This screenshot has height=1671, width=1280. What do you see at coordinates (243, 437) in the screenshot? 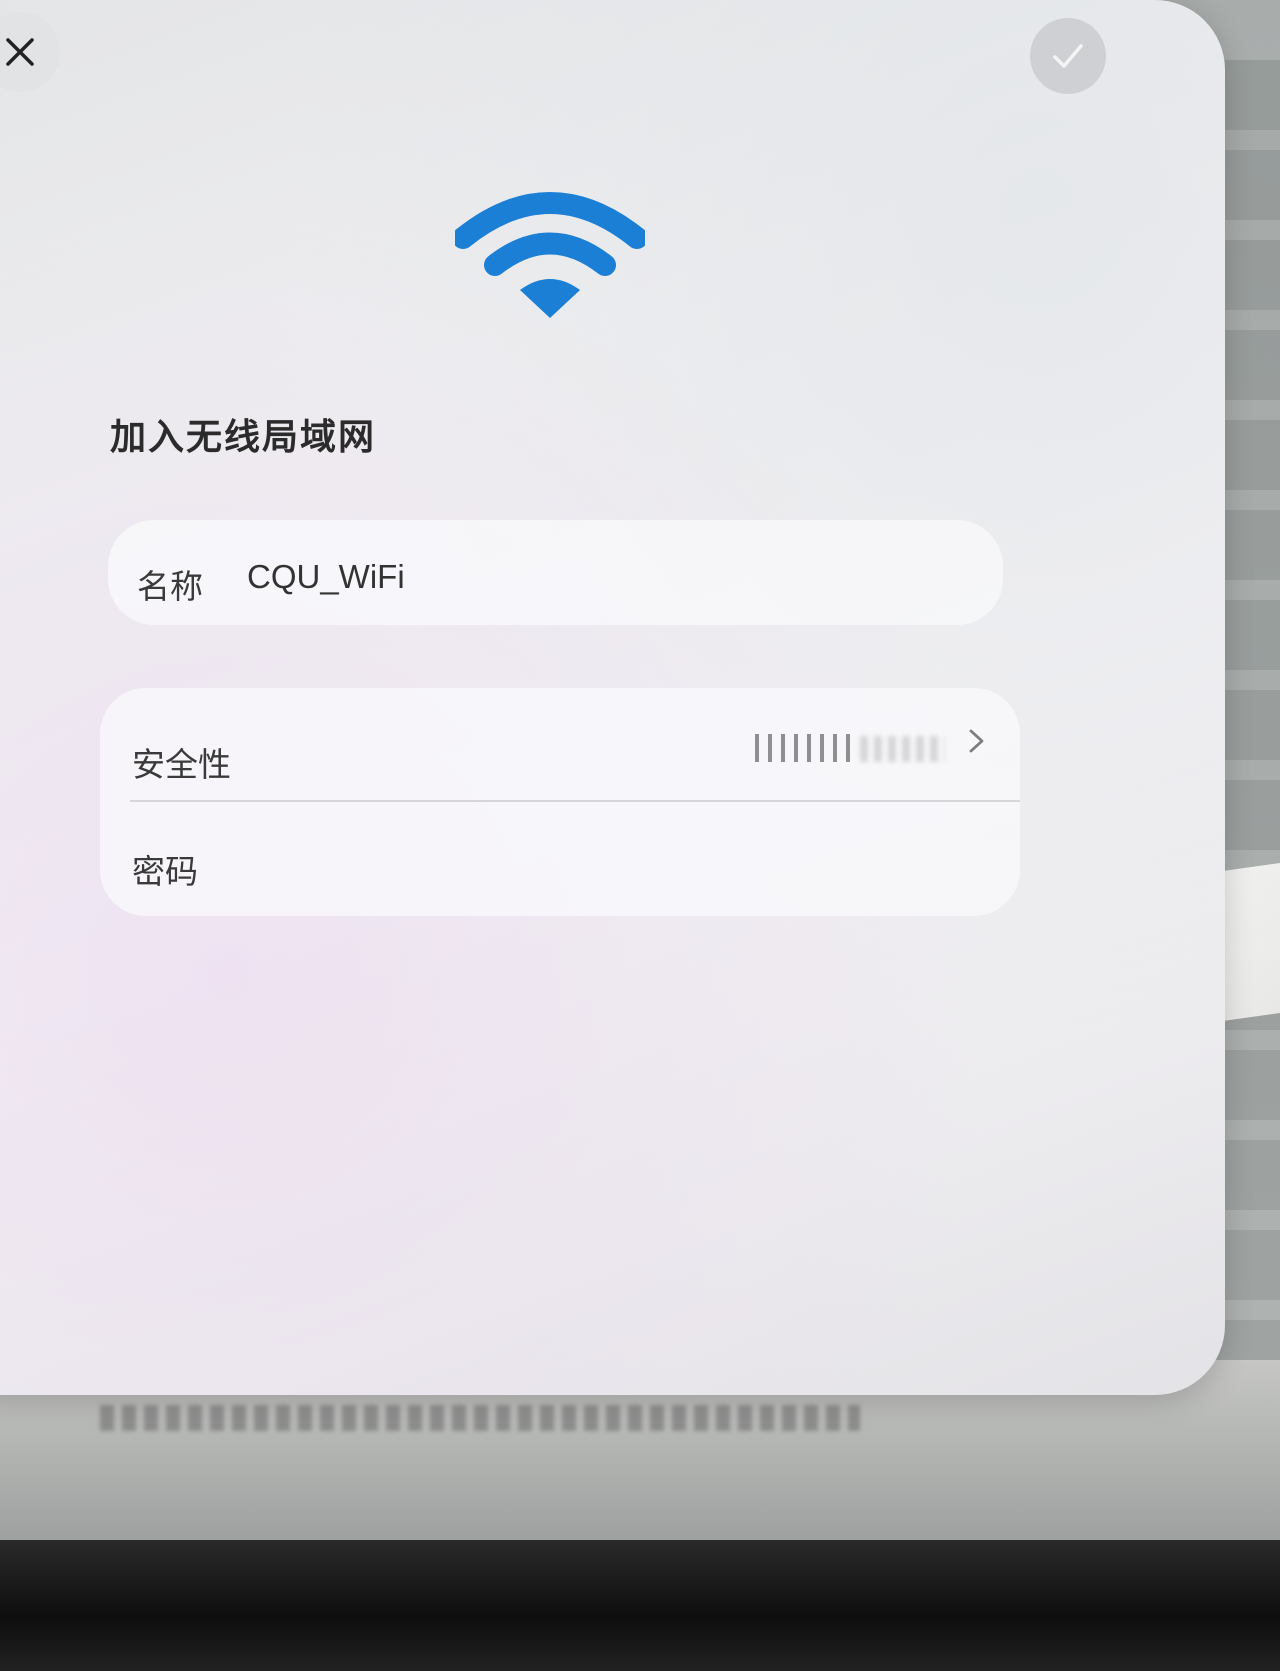
I see `dialog-title: 加入无线局域网` at bounding box center [243, 437].